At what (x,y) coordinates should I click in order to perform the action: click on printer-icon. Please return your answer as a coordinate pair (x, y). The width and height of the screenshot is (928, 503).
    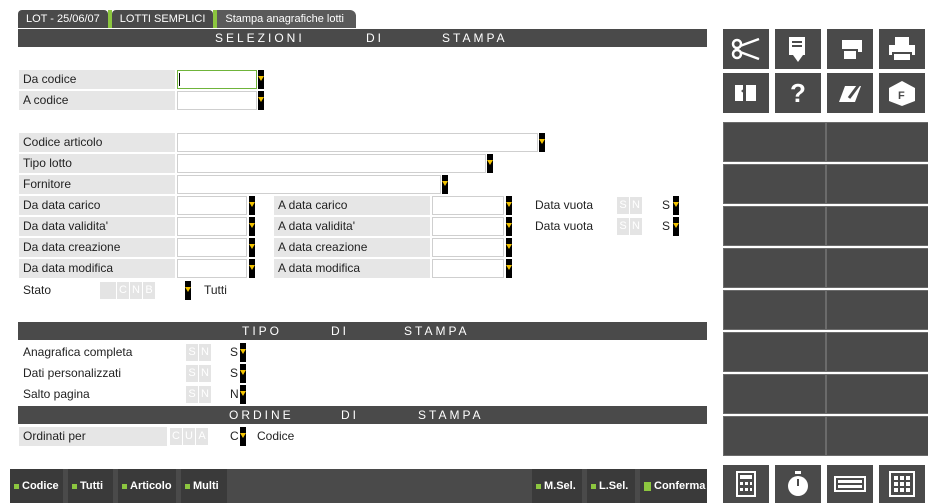
    Looking at the image, I should click on (902, 49).